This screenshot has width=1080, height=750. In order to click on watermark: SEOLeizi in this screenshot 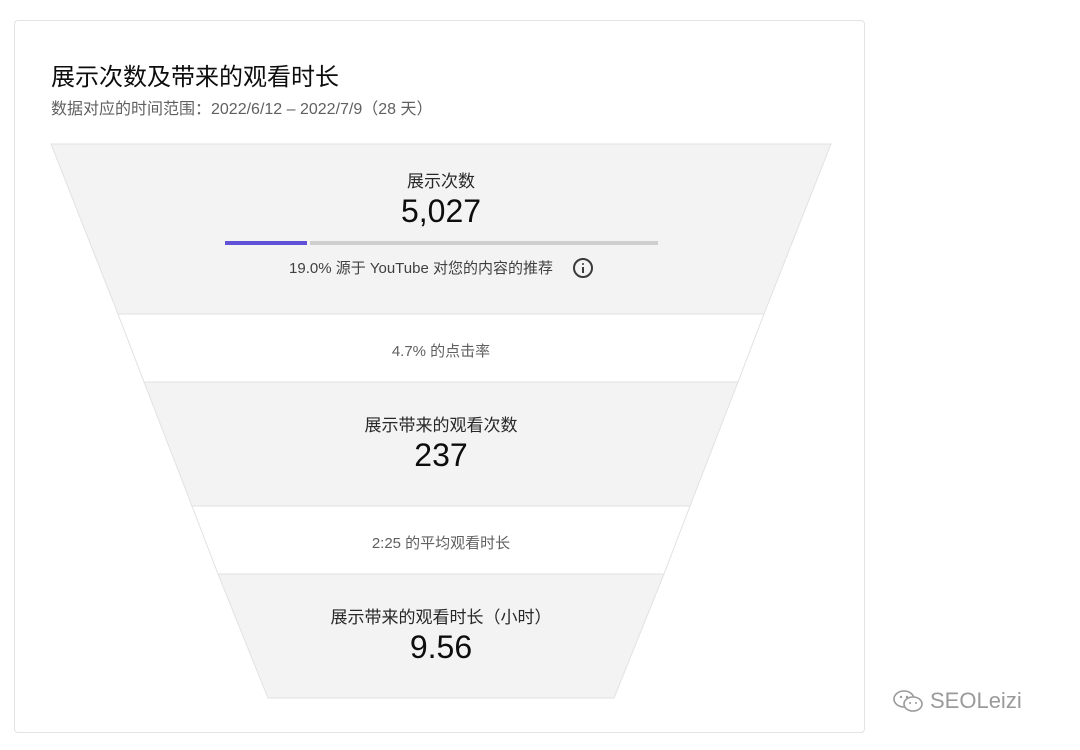, I will do `click(957, 701)`.